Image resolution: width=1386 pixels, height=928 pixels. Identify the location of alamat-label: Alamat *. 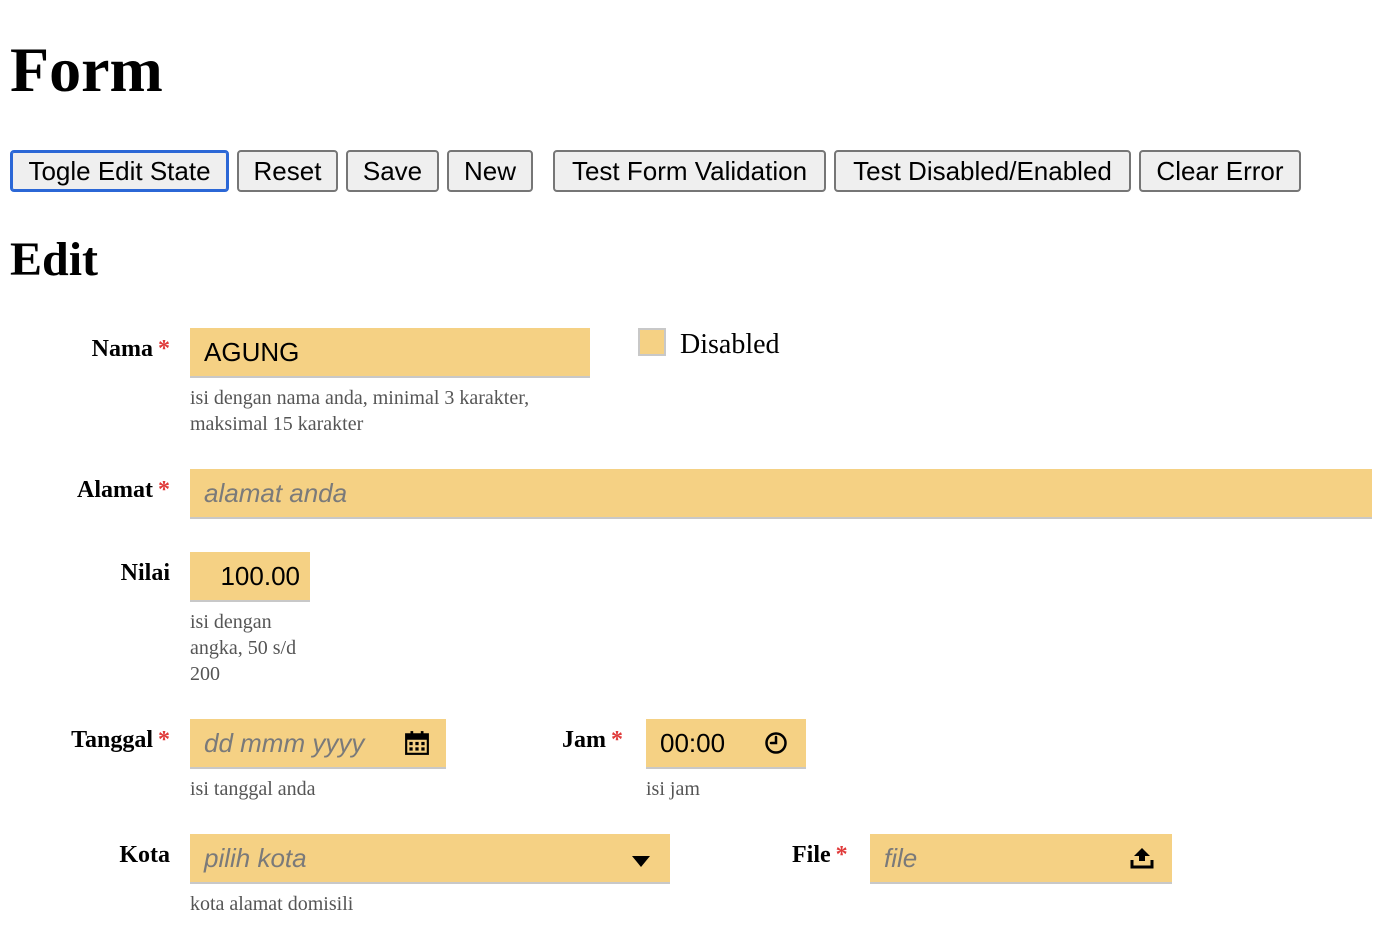
(123, 490).